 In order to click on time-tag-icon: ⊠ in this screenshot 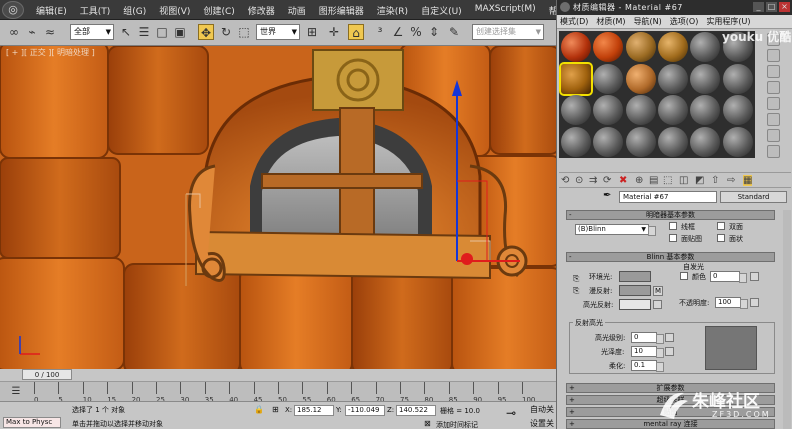, I will do `click(427, 423)`.